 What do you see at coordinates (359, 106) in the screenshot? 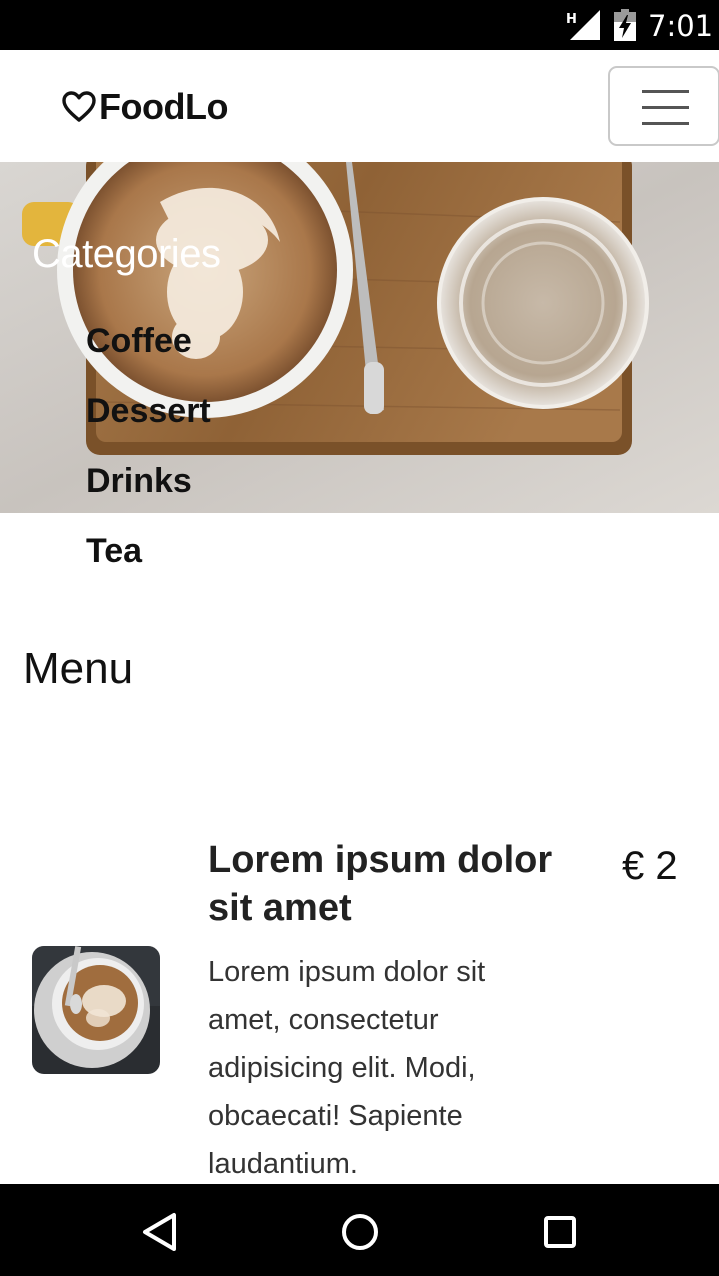
I see `top-navbar: FoodLo` at bounding box center [359, 106].